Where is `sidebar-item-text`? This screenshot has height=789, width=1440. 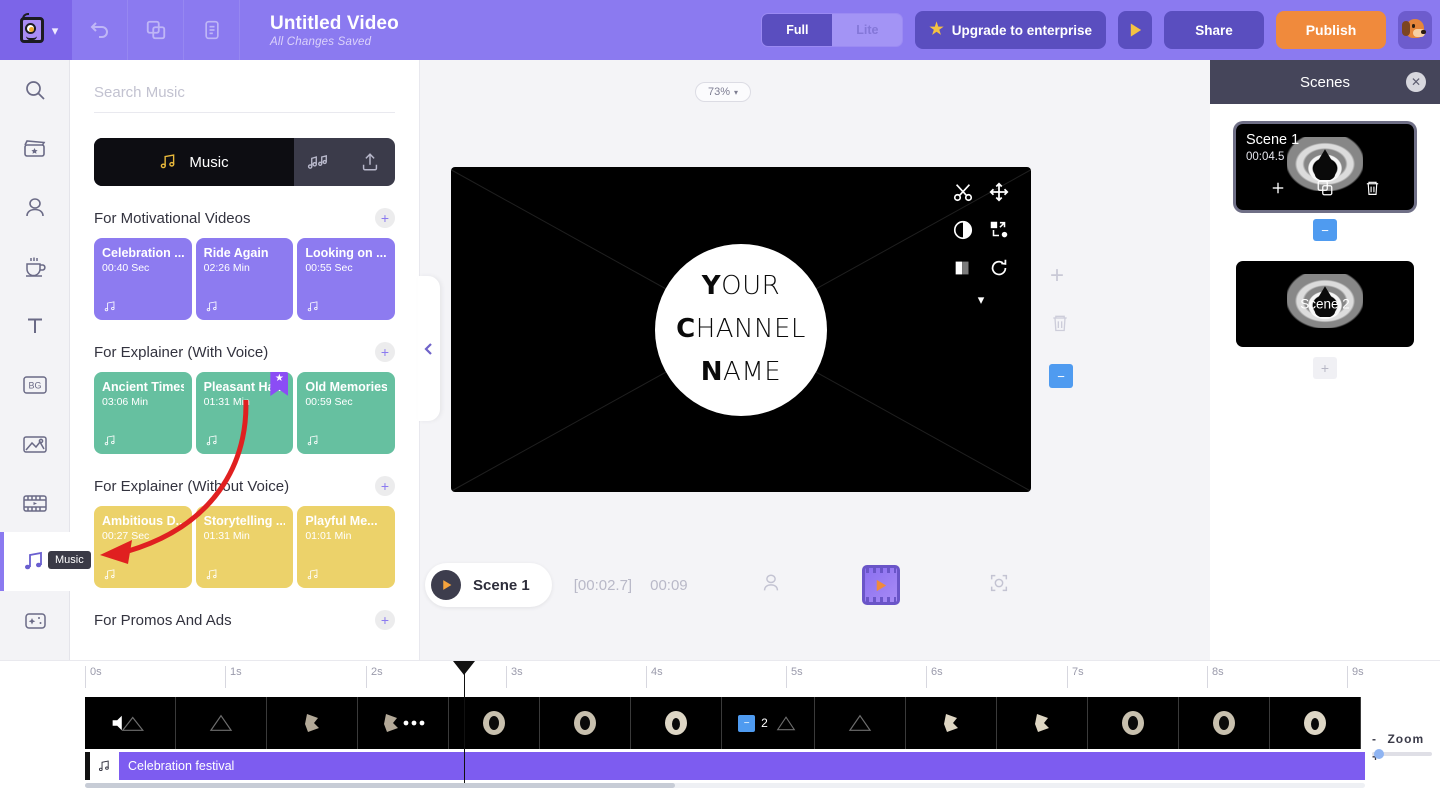
sidebar-item-text is located at coordinates (35, 325).